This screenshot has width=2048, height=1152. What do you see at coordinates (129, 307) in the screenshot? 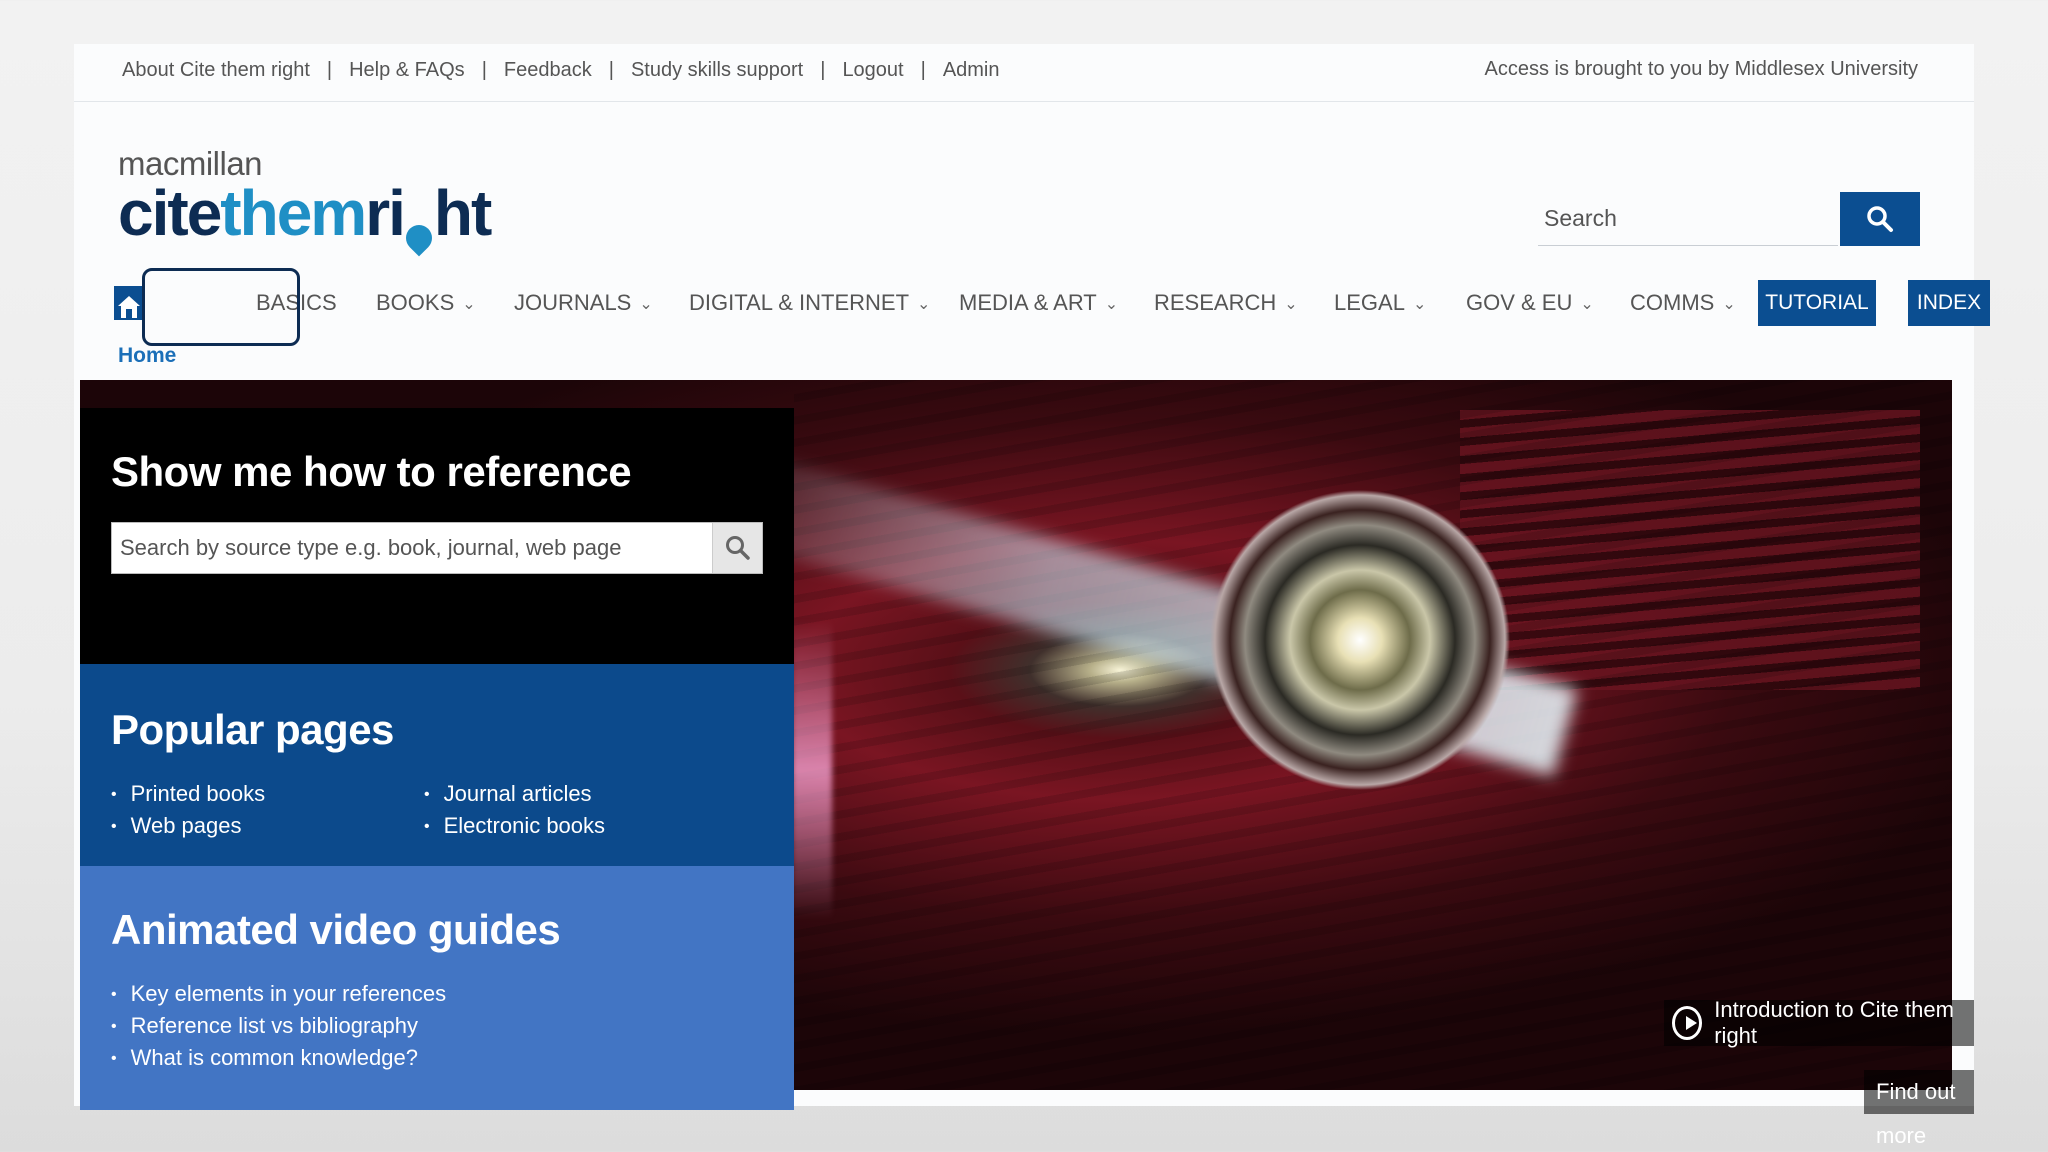
I see `home-icon` at bounding box center [129, 307].